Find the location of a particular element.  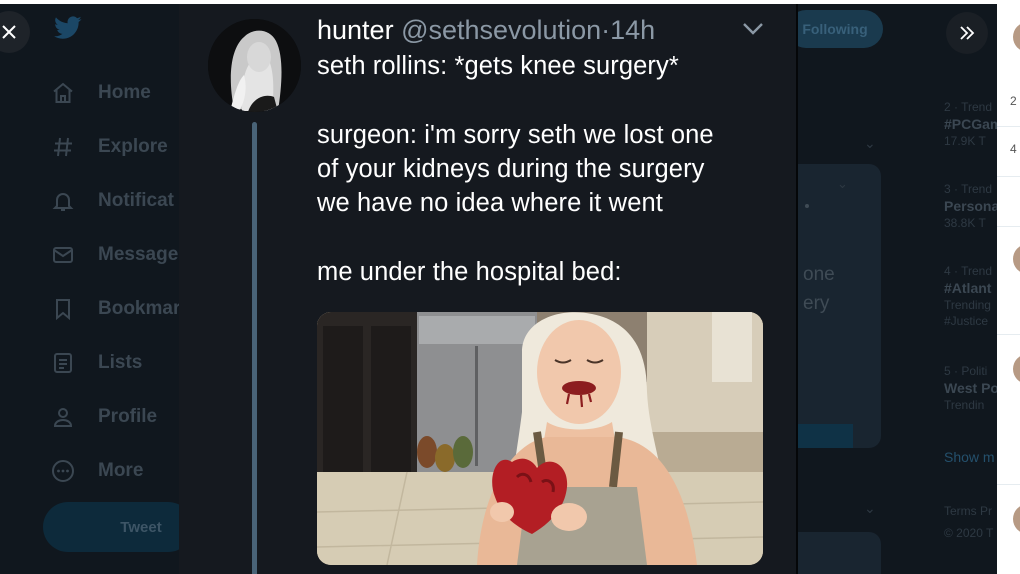

nav-item-label: Message is located at coordinates (138, 254).